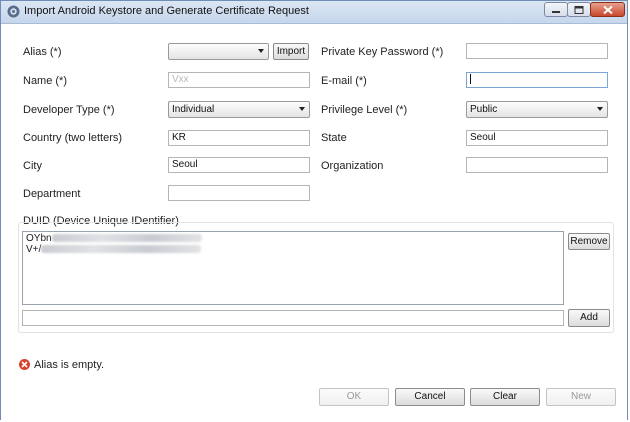 The image size is (630, 422). I want to click on privilege-level-value: Public, so click(484, 109).